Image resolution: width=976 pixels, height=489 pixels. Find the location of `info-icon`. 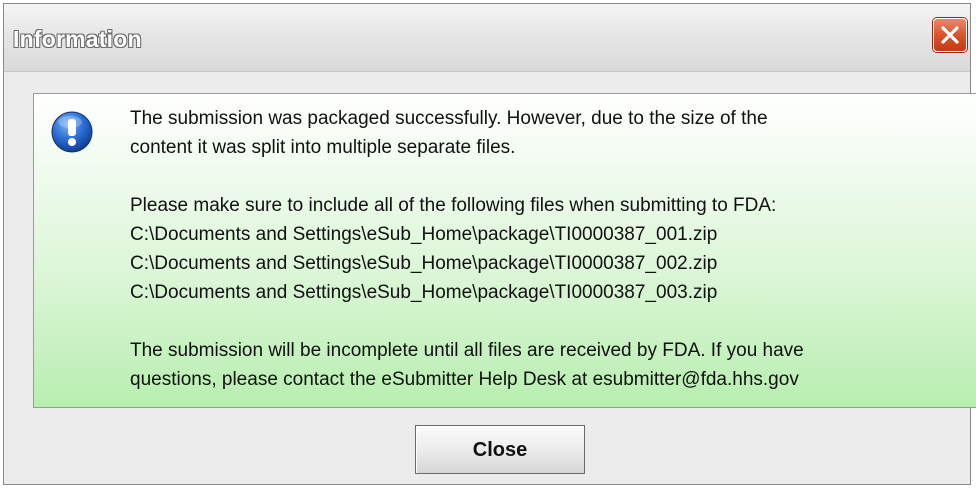

info-icon is located at coordinates (72, 132).